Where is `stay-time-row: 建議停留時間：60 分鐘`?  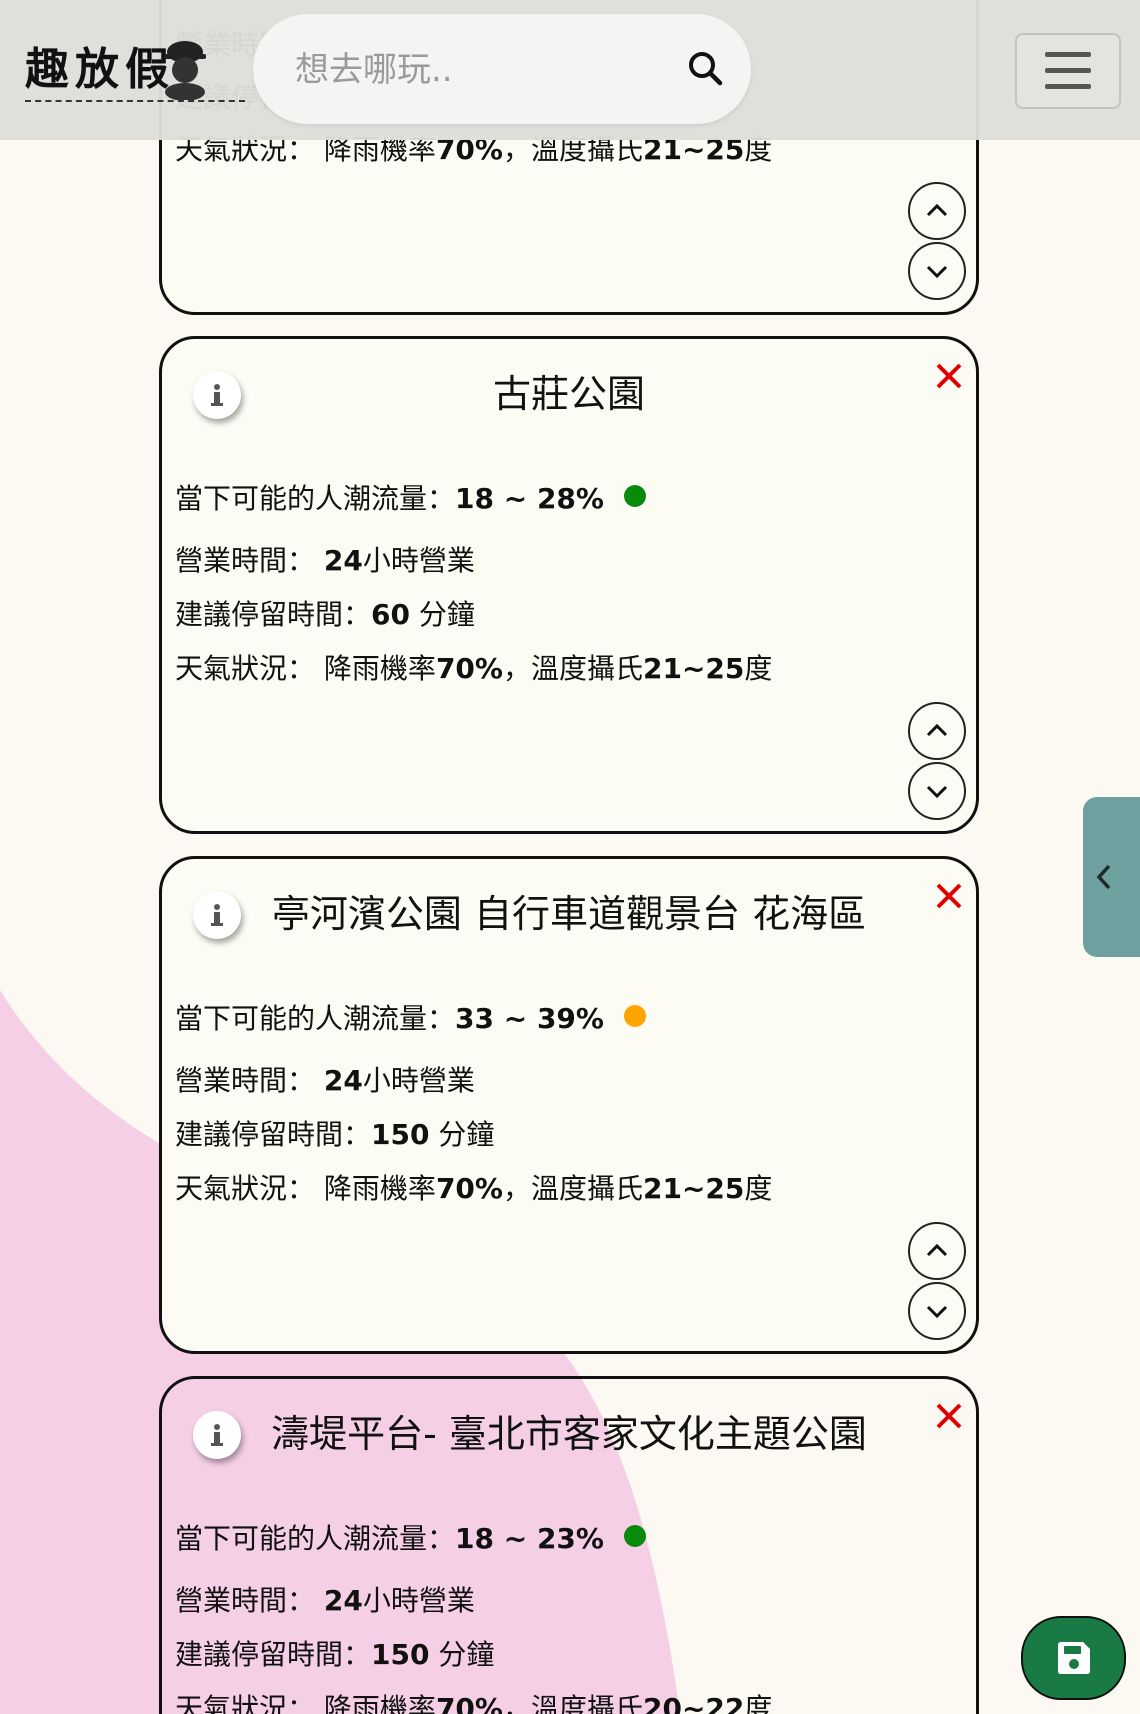 stay-time-row: 建議停留時間：60 分鐘 is located at coordinates (325, 614).